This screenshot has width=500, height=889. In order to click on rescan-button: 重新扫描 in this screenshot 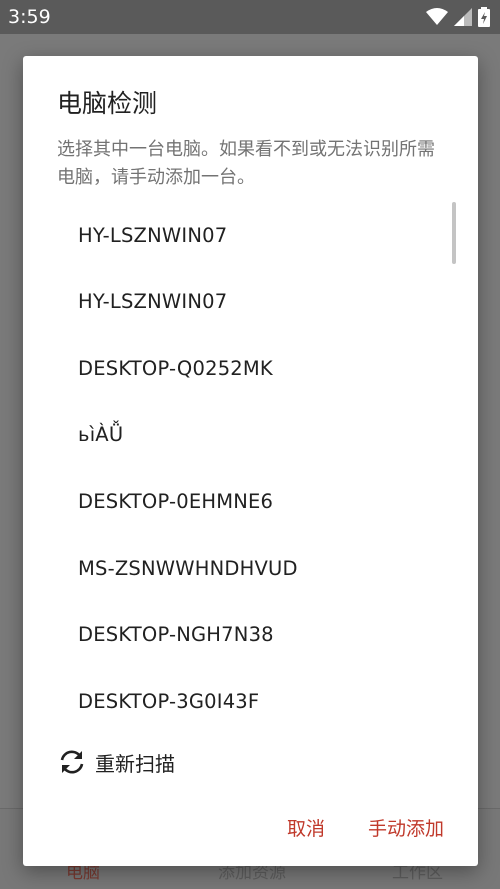, I will do `click(116, 762)`.